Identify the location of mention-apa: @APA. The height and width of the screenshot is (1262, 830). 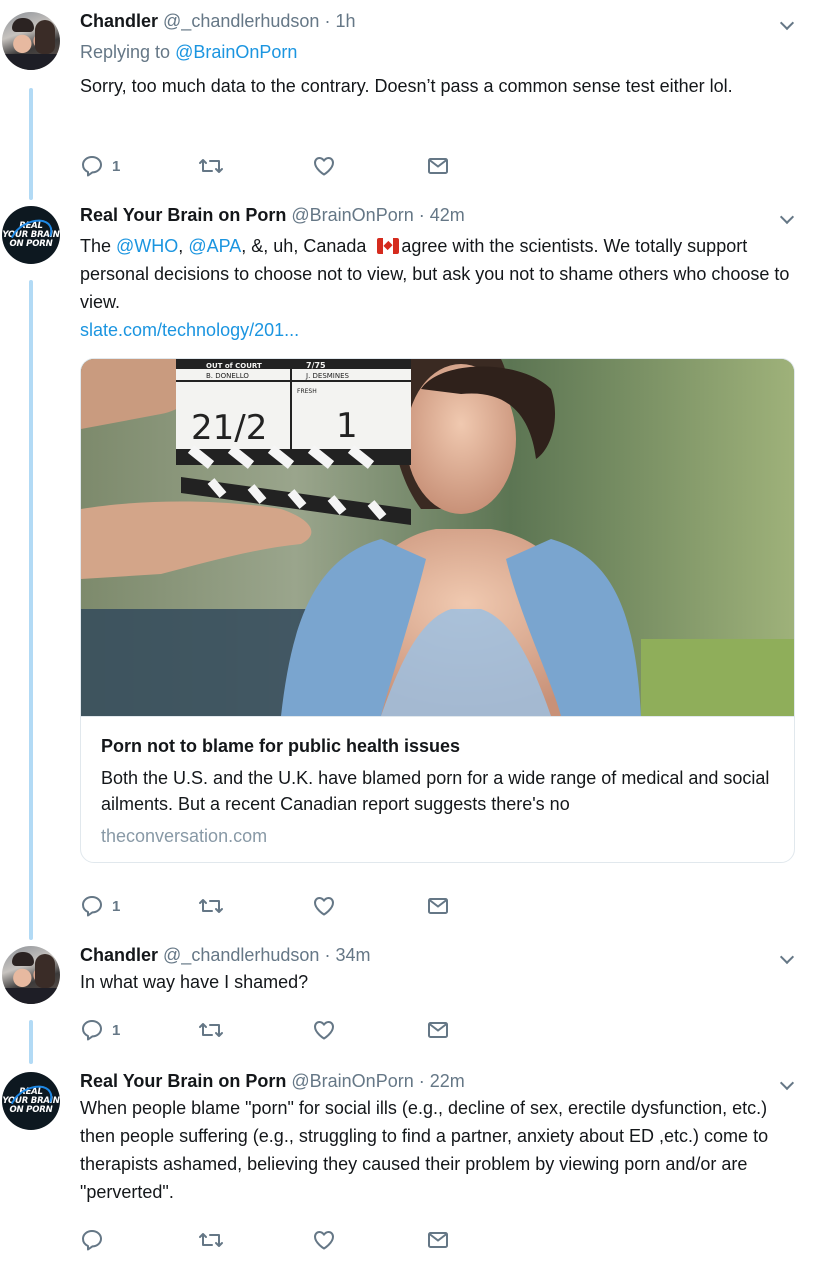
(214, 246).